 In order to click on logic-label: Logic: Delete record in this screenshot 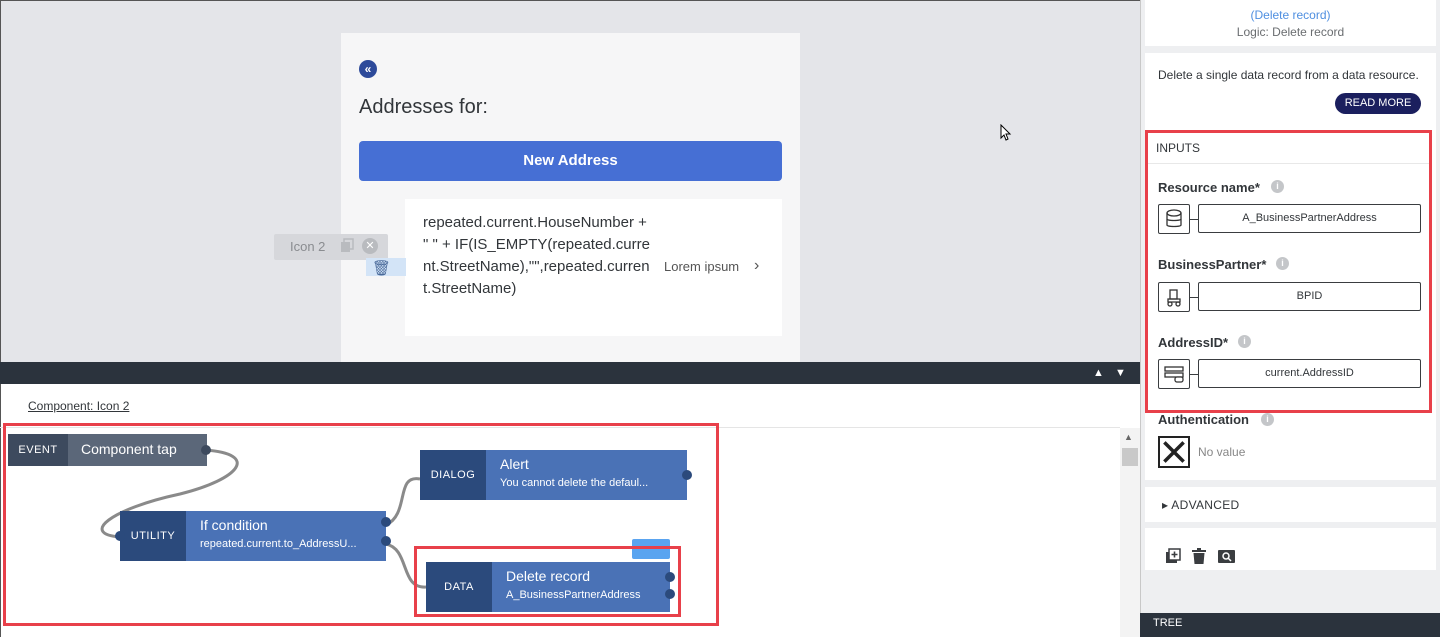, I will do `click(1290, 32)`.